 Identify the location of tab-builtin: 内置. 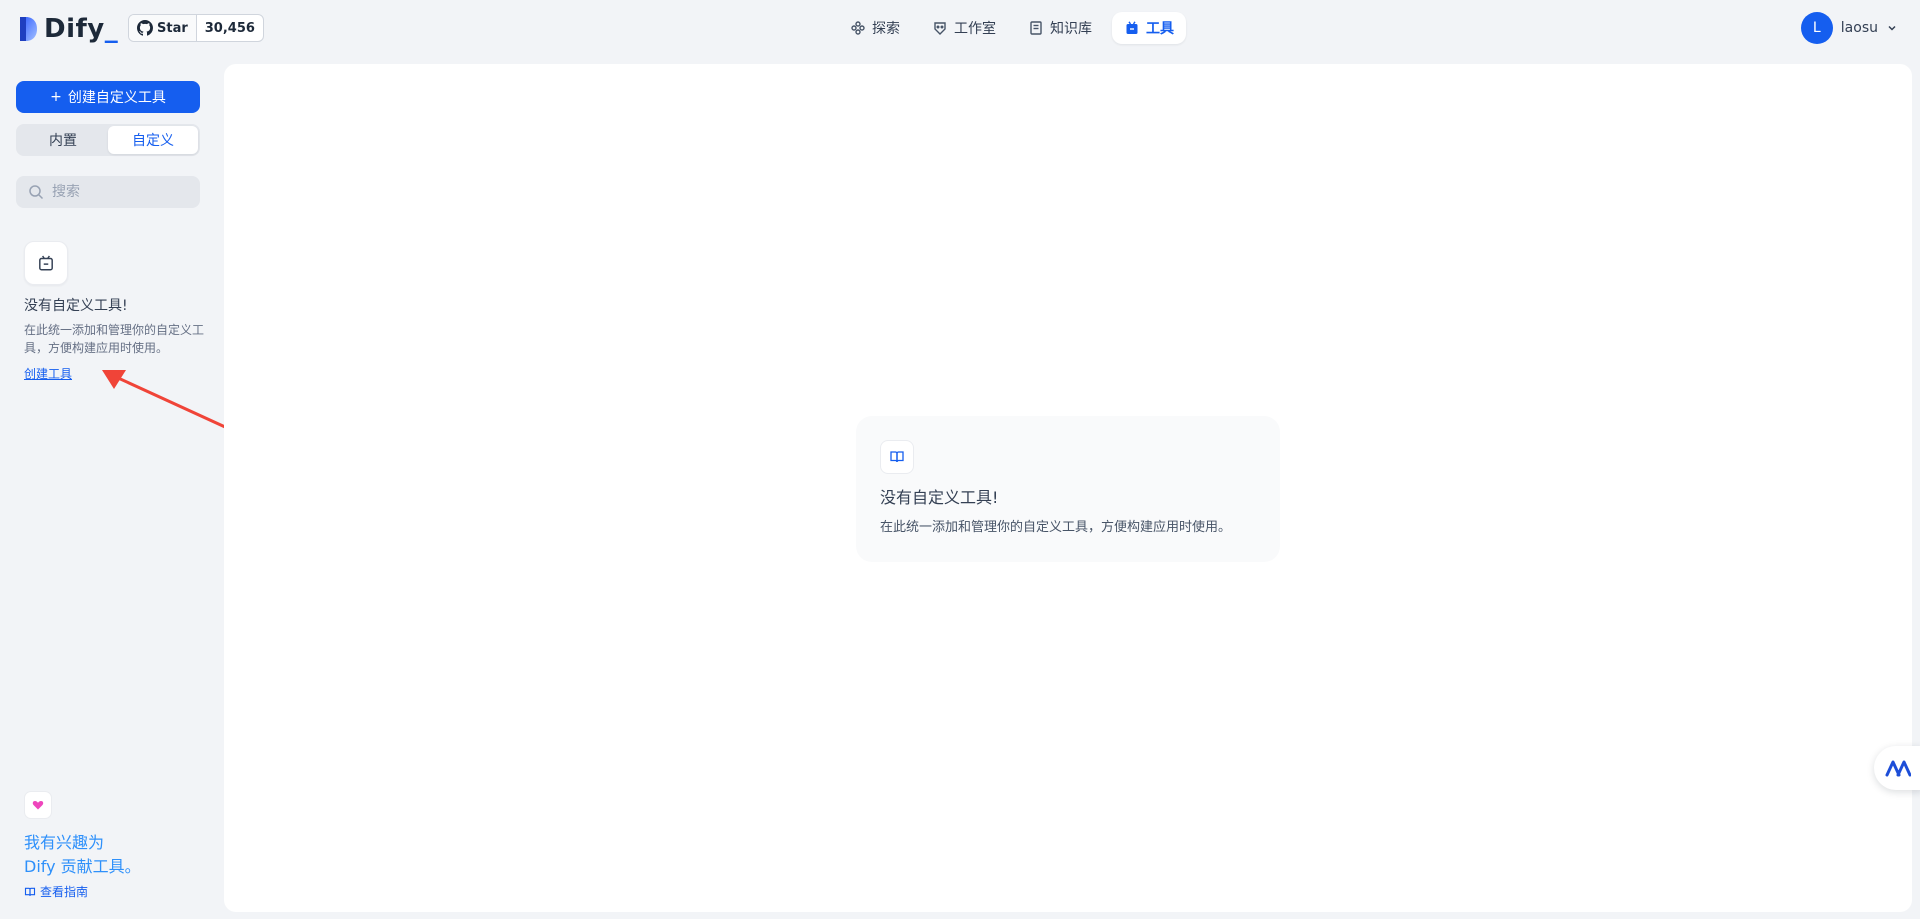
(63, 140).